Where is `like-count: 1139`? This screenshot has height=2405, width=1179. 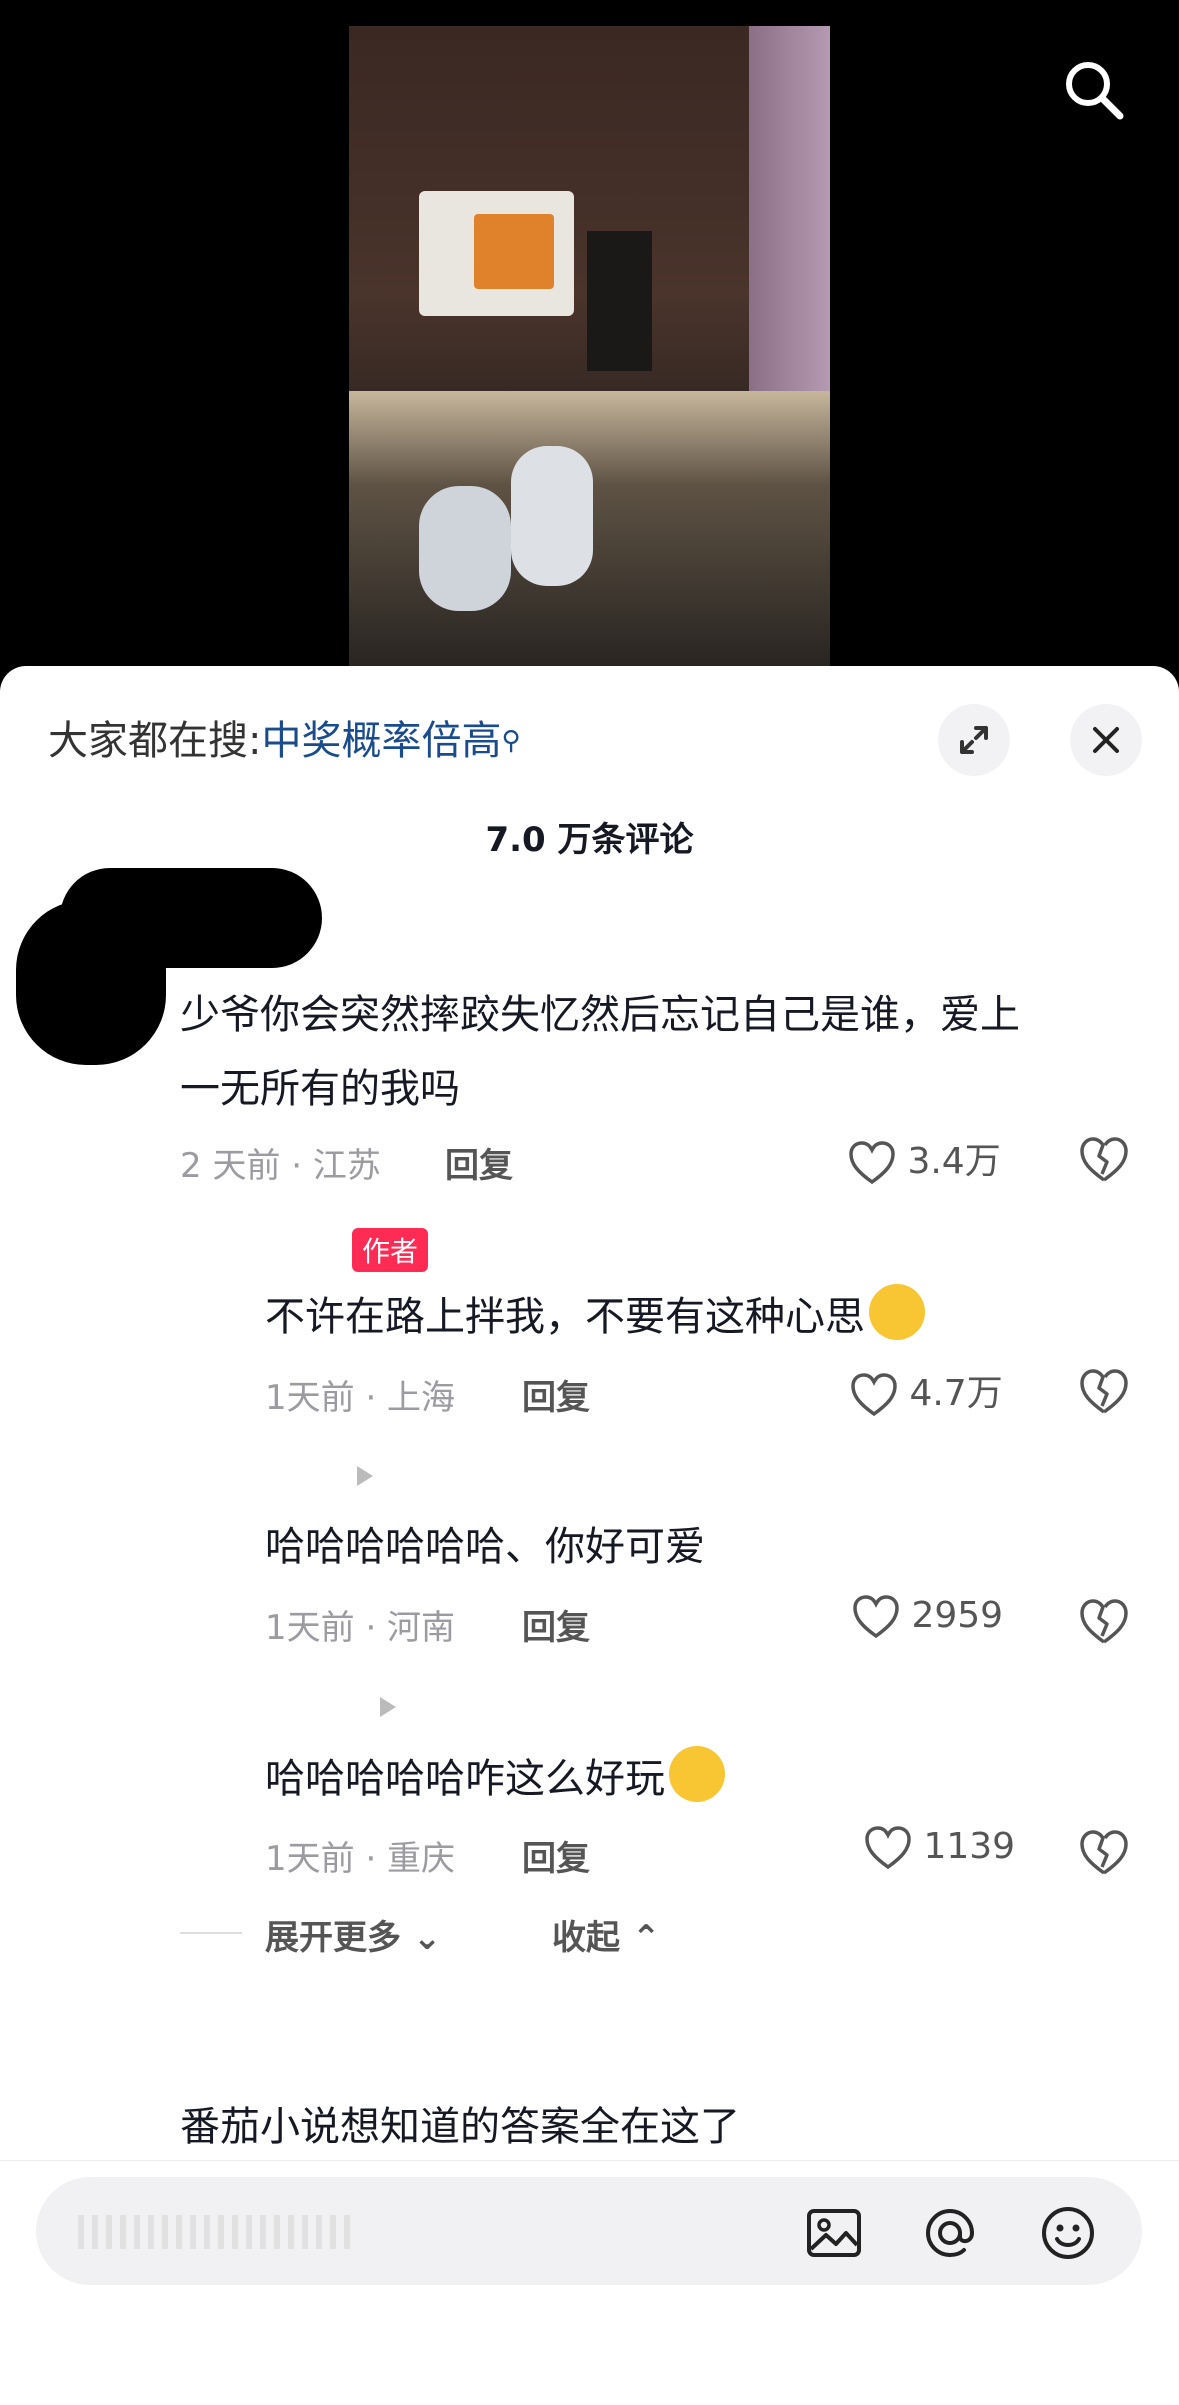
like-count: 1139 is located at coordinates (969, 1846).